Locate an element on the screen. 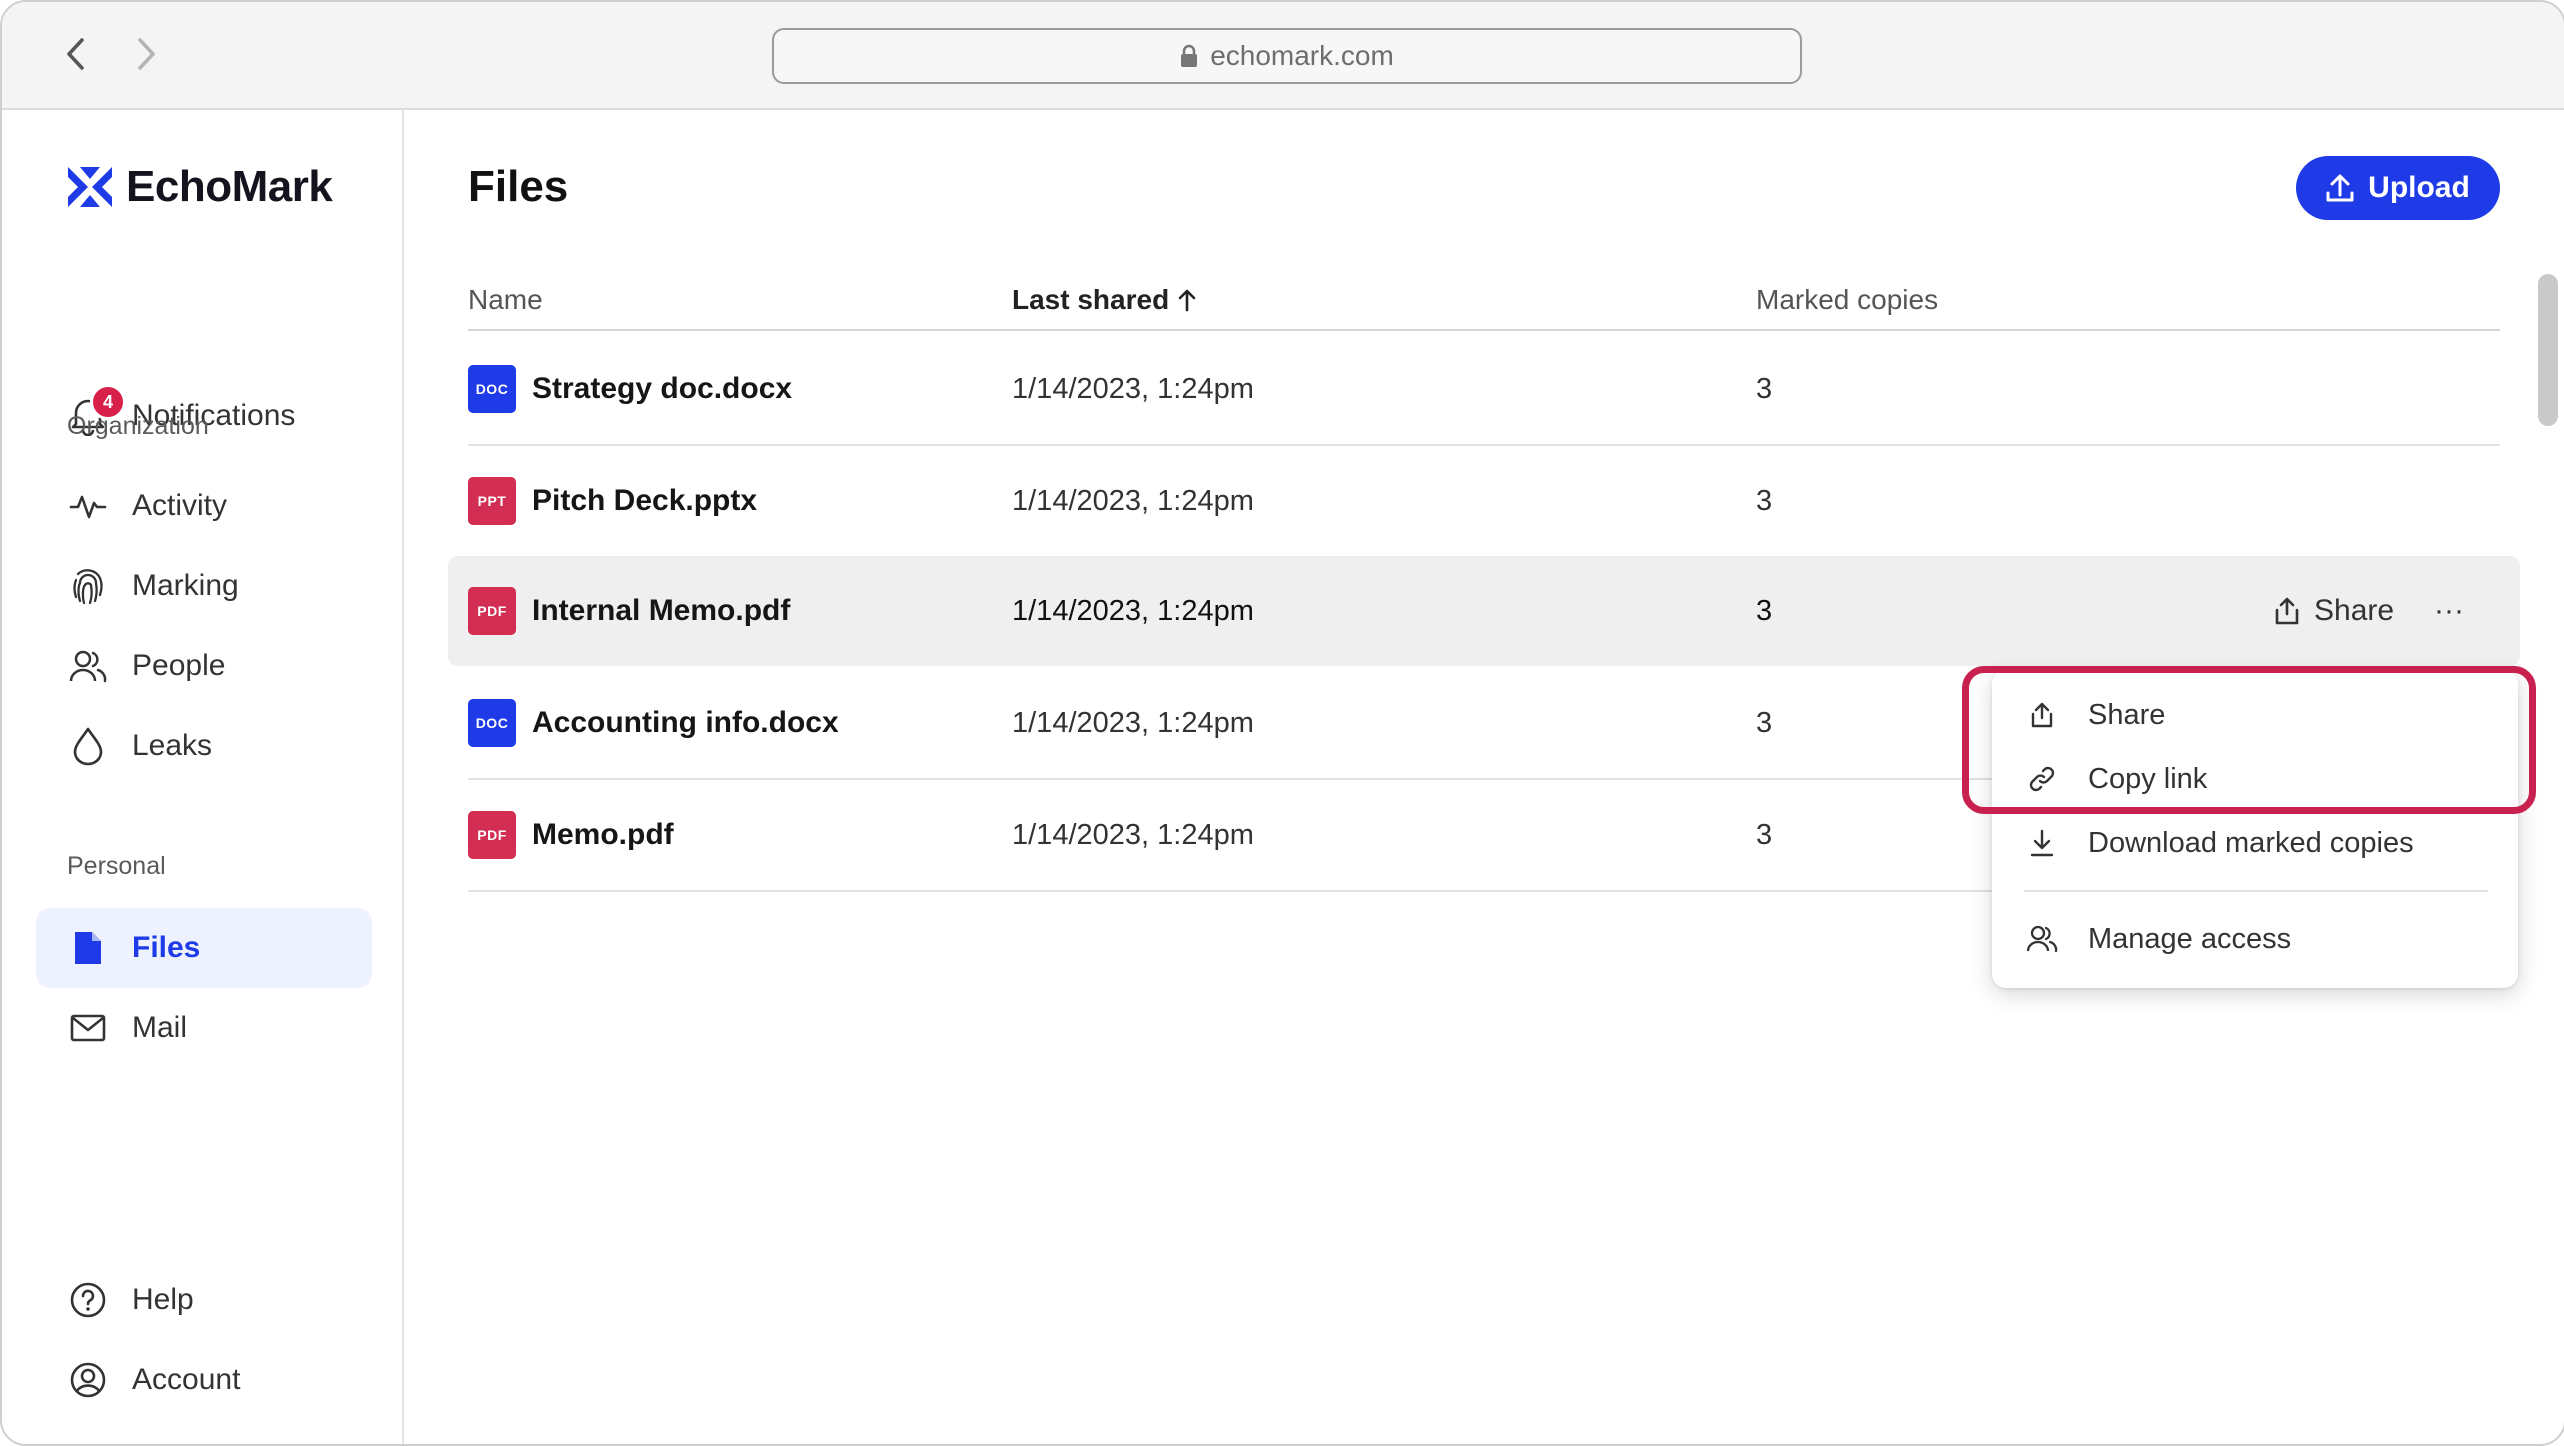  menu-divider is located at coordinates (2256, 891).